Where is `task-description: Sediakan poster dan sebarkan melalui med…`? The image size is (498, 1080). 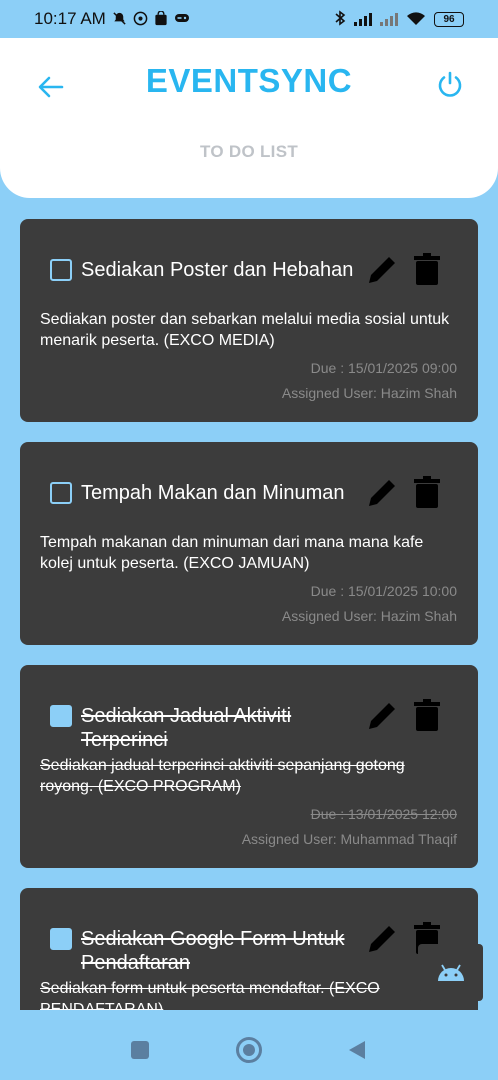 task-description: Sediakan poster dan sebarkan melalui med… is located at coordinates (245, 330).